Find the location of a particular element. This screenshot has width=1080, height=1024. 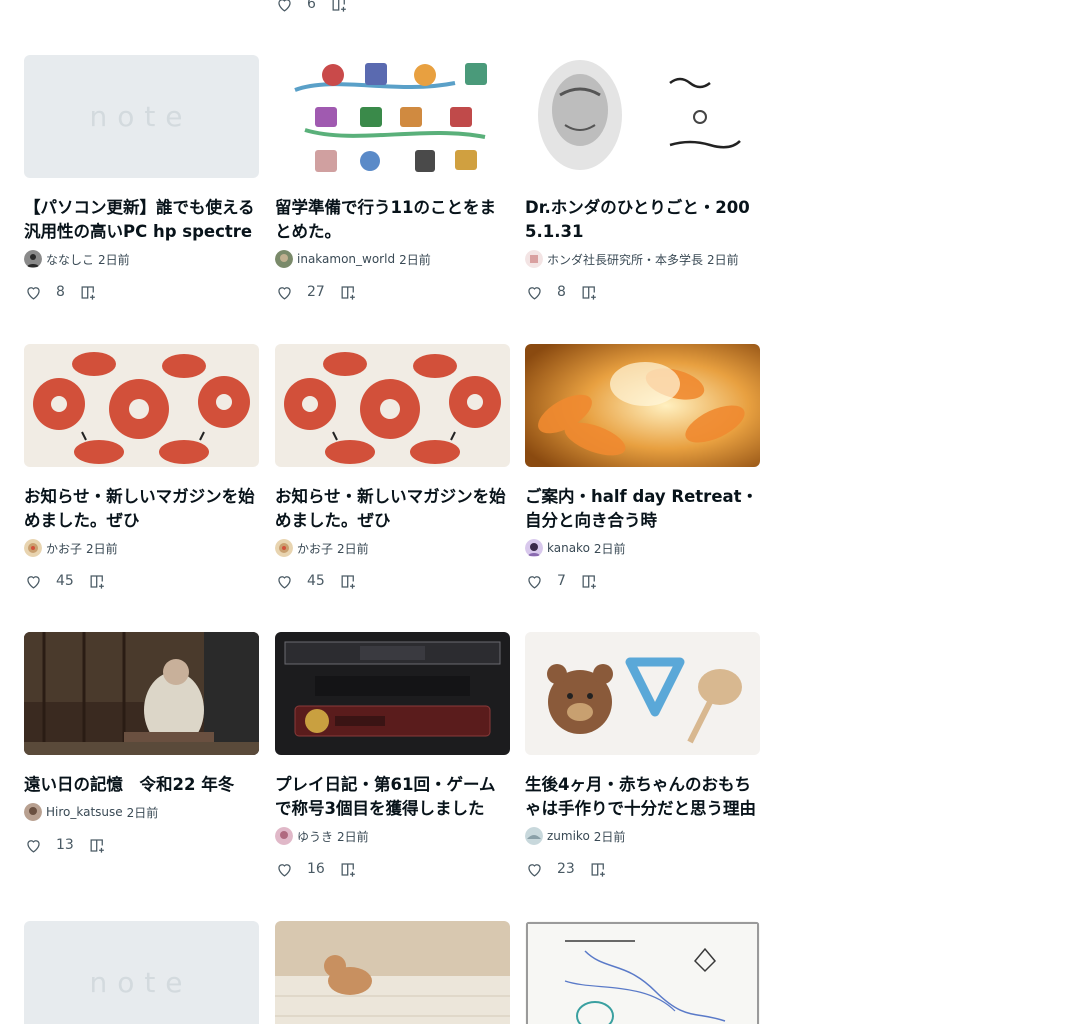

author-name: ゆうき is located at coordinates (315, 836).